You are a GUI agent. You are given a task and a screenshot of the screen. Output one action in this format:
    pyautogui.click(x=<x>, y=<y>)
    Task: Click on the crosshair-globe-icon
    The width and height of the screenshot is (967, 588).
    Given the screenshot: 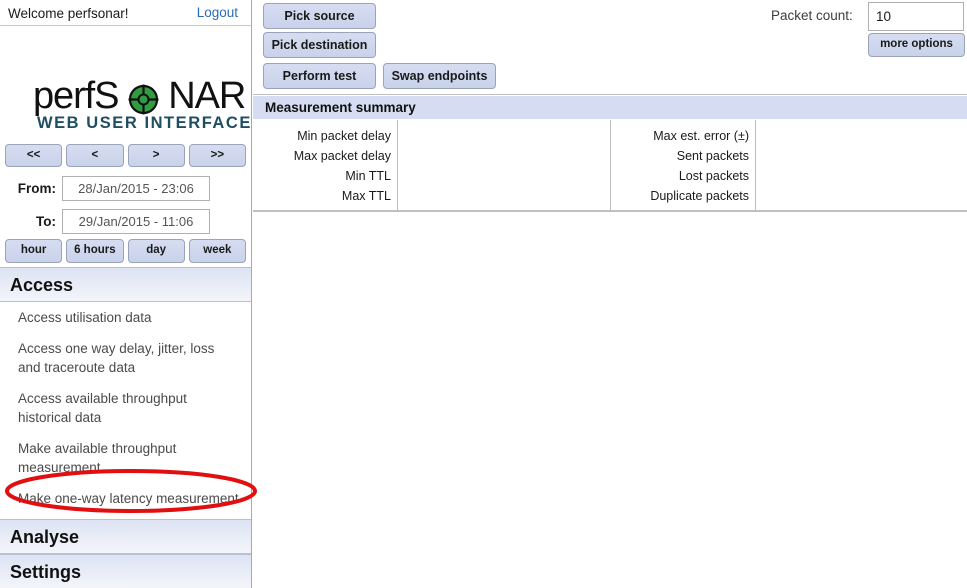 What is the action you would take?
    pyautogui.click(x=143, y=99)
    